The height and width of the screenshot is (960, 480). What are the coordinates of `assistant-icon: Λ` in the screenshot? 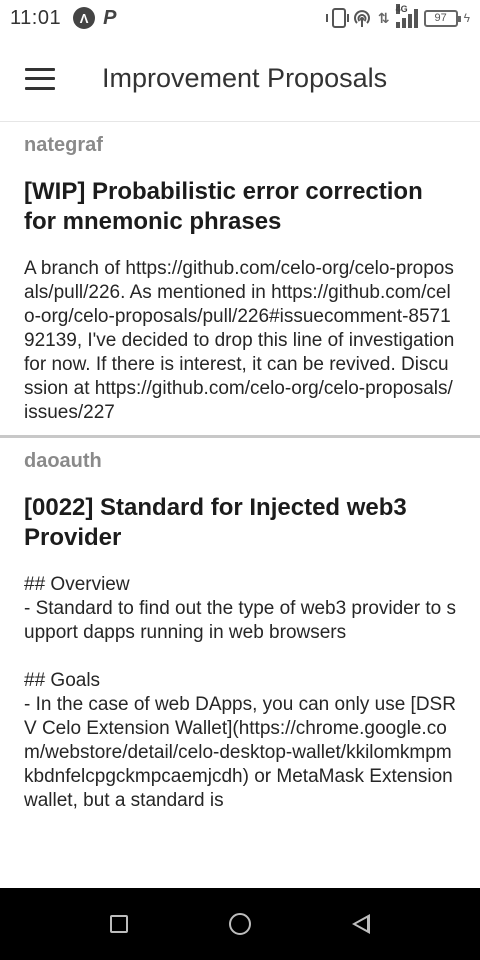 It's located at (84, 18).